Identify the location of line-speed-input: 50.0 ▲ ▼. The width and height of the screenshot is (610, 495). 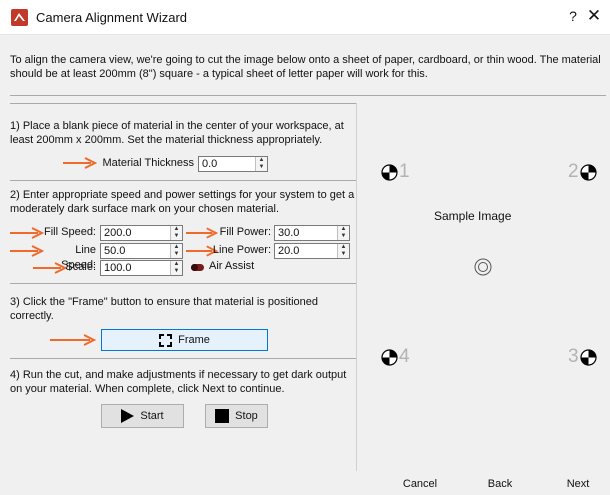
(141, 251).